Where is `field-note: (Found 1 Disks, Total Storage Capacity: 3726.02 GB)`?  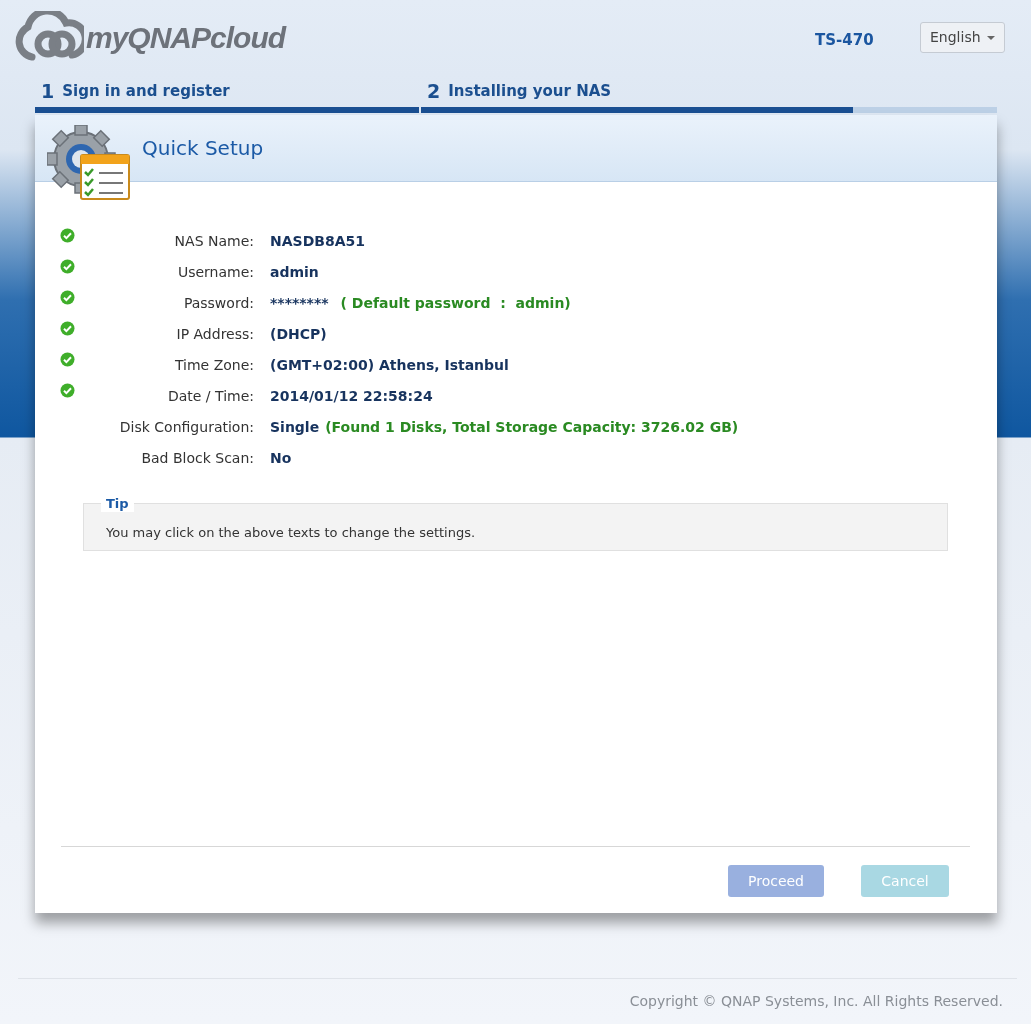 field-note: (Found 1 Disks, Total Storage Capacity: 3726.02 GB) is located at coordinates (532, 427).